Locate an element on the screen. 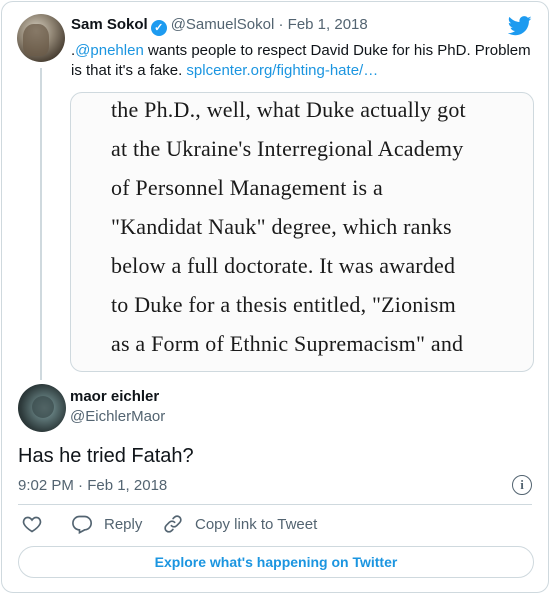 This screenshot has width=550, height=594. reply-tweet-text: Has he tried Fatah? is located at coordinates (106, 456).